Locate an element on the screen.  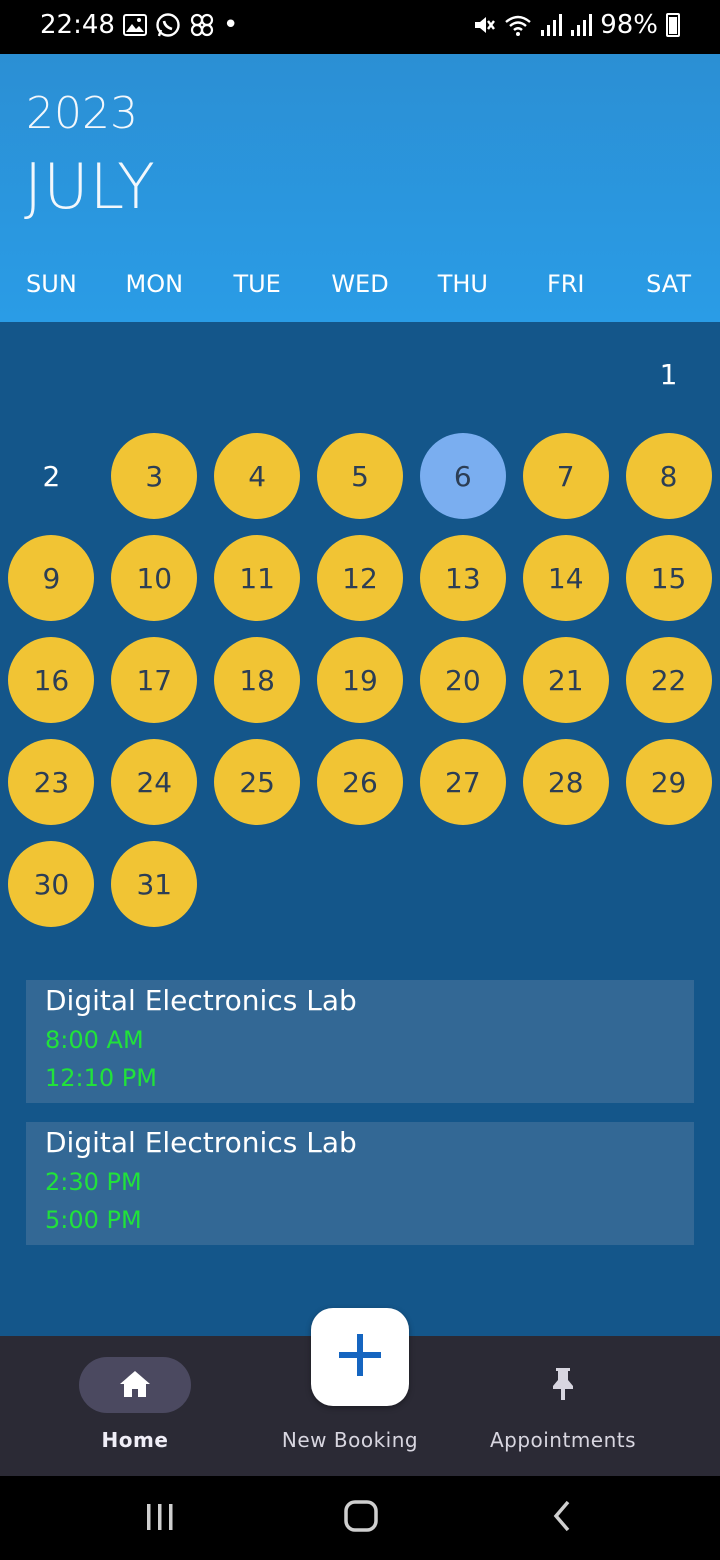
calendar-day-22: 22 is located at coordinates (668, 680).